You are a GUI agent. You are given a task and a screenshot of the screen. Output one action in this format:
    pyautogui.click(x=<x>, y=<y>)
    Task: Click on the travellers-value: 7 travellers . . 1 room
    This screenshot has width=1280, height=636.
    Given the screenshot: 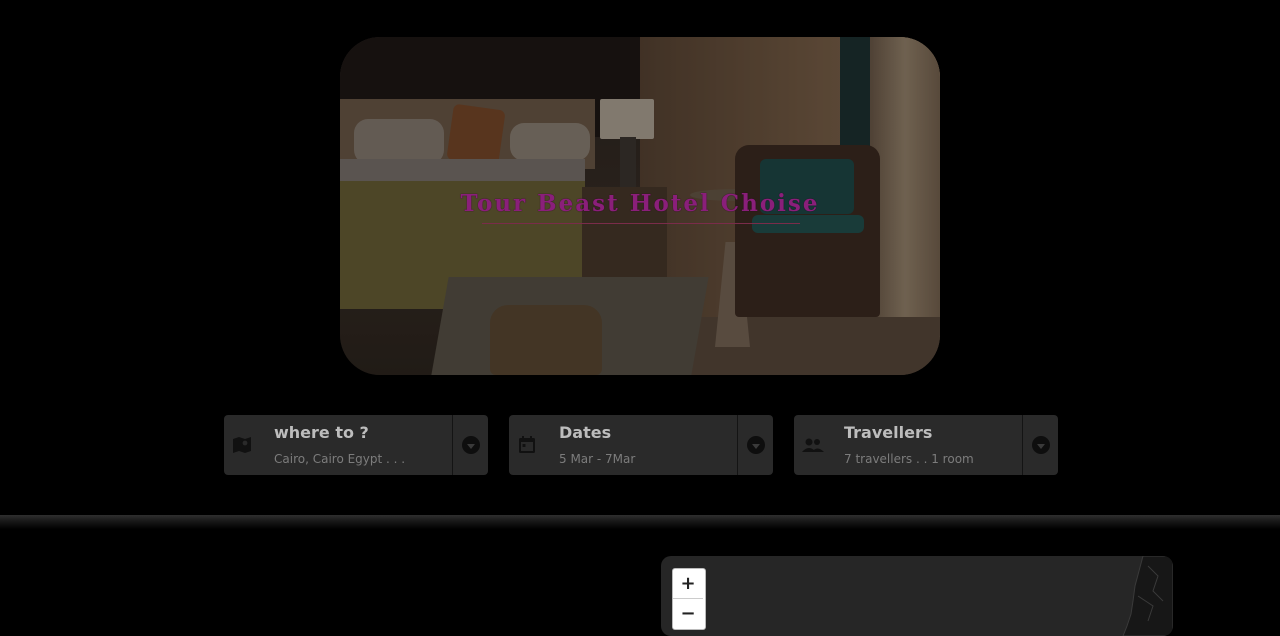 What is the action you would take?
    pyautogui.click(x=909, y=459)
    